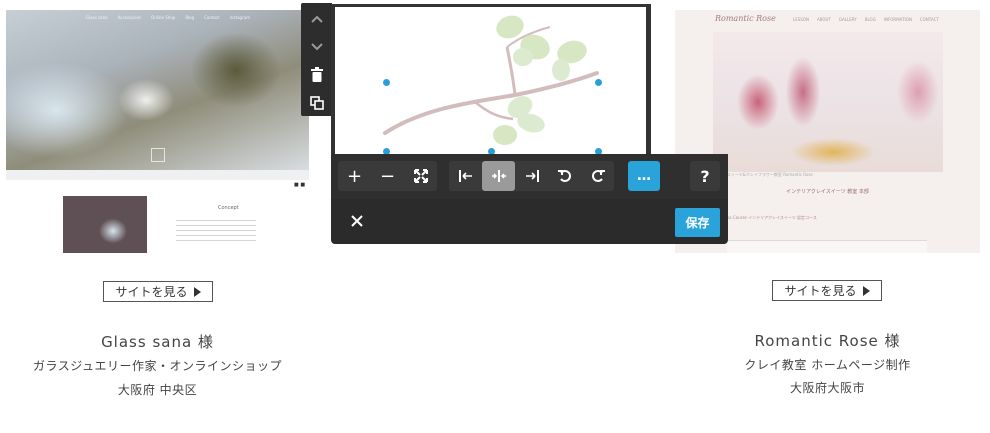  I want to click on move-down-button, so click(316, 46).